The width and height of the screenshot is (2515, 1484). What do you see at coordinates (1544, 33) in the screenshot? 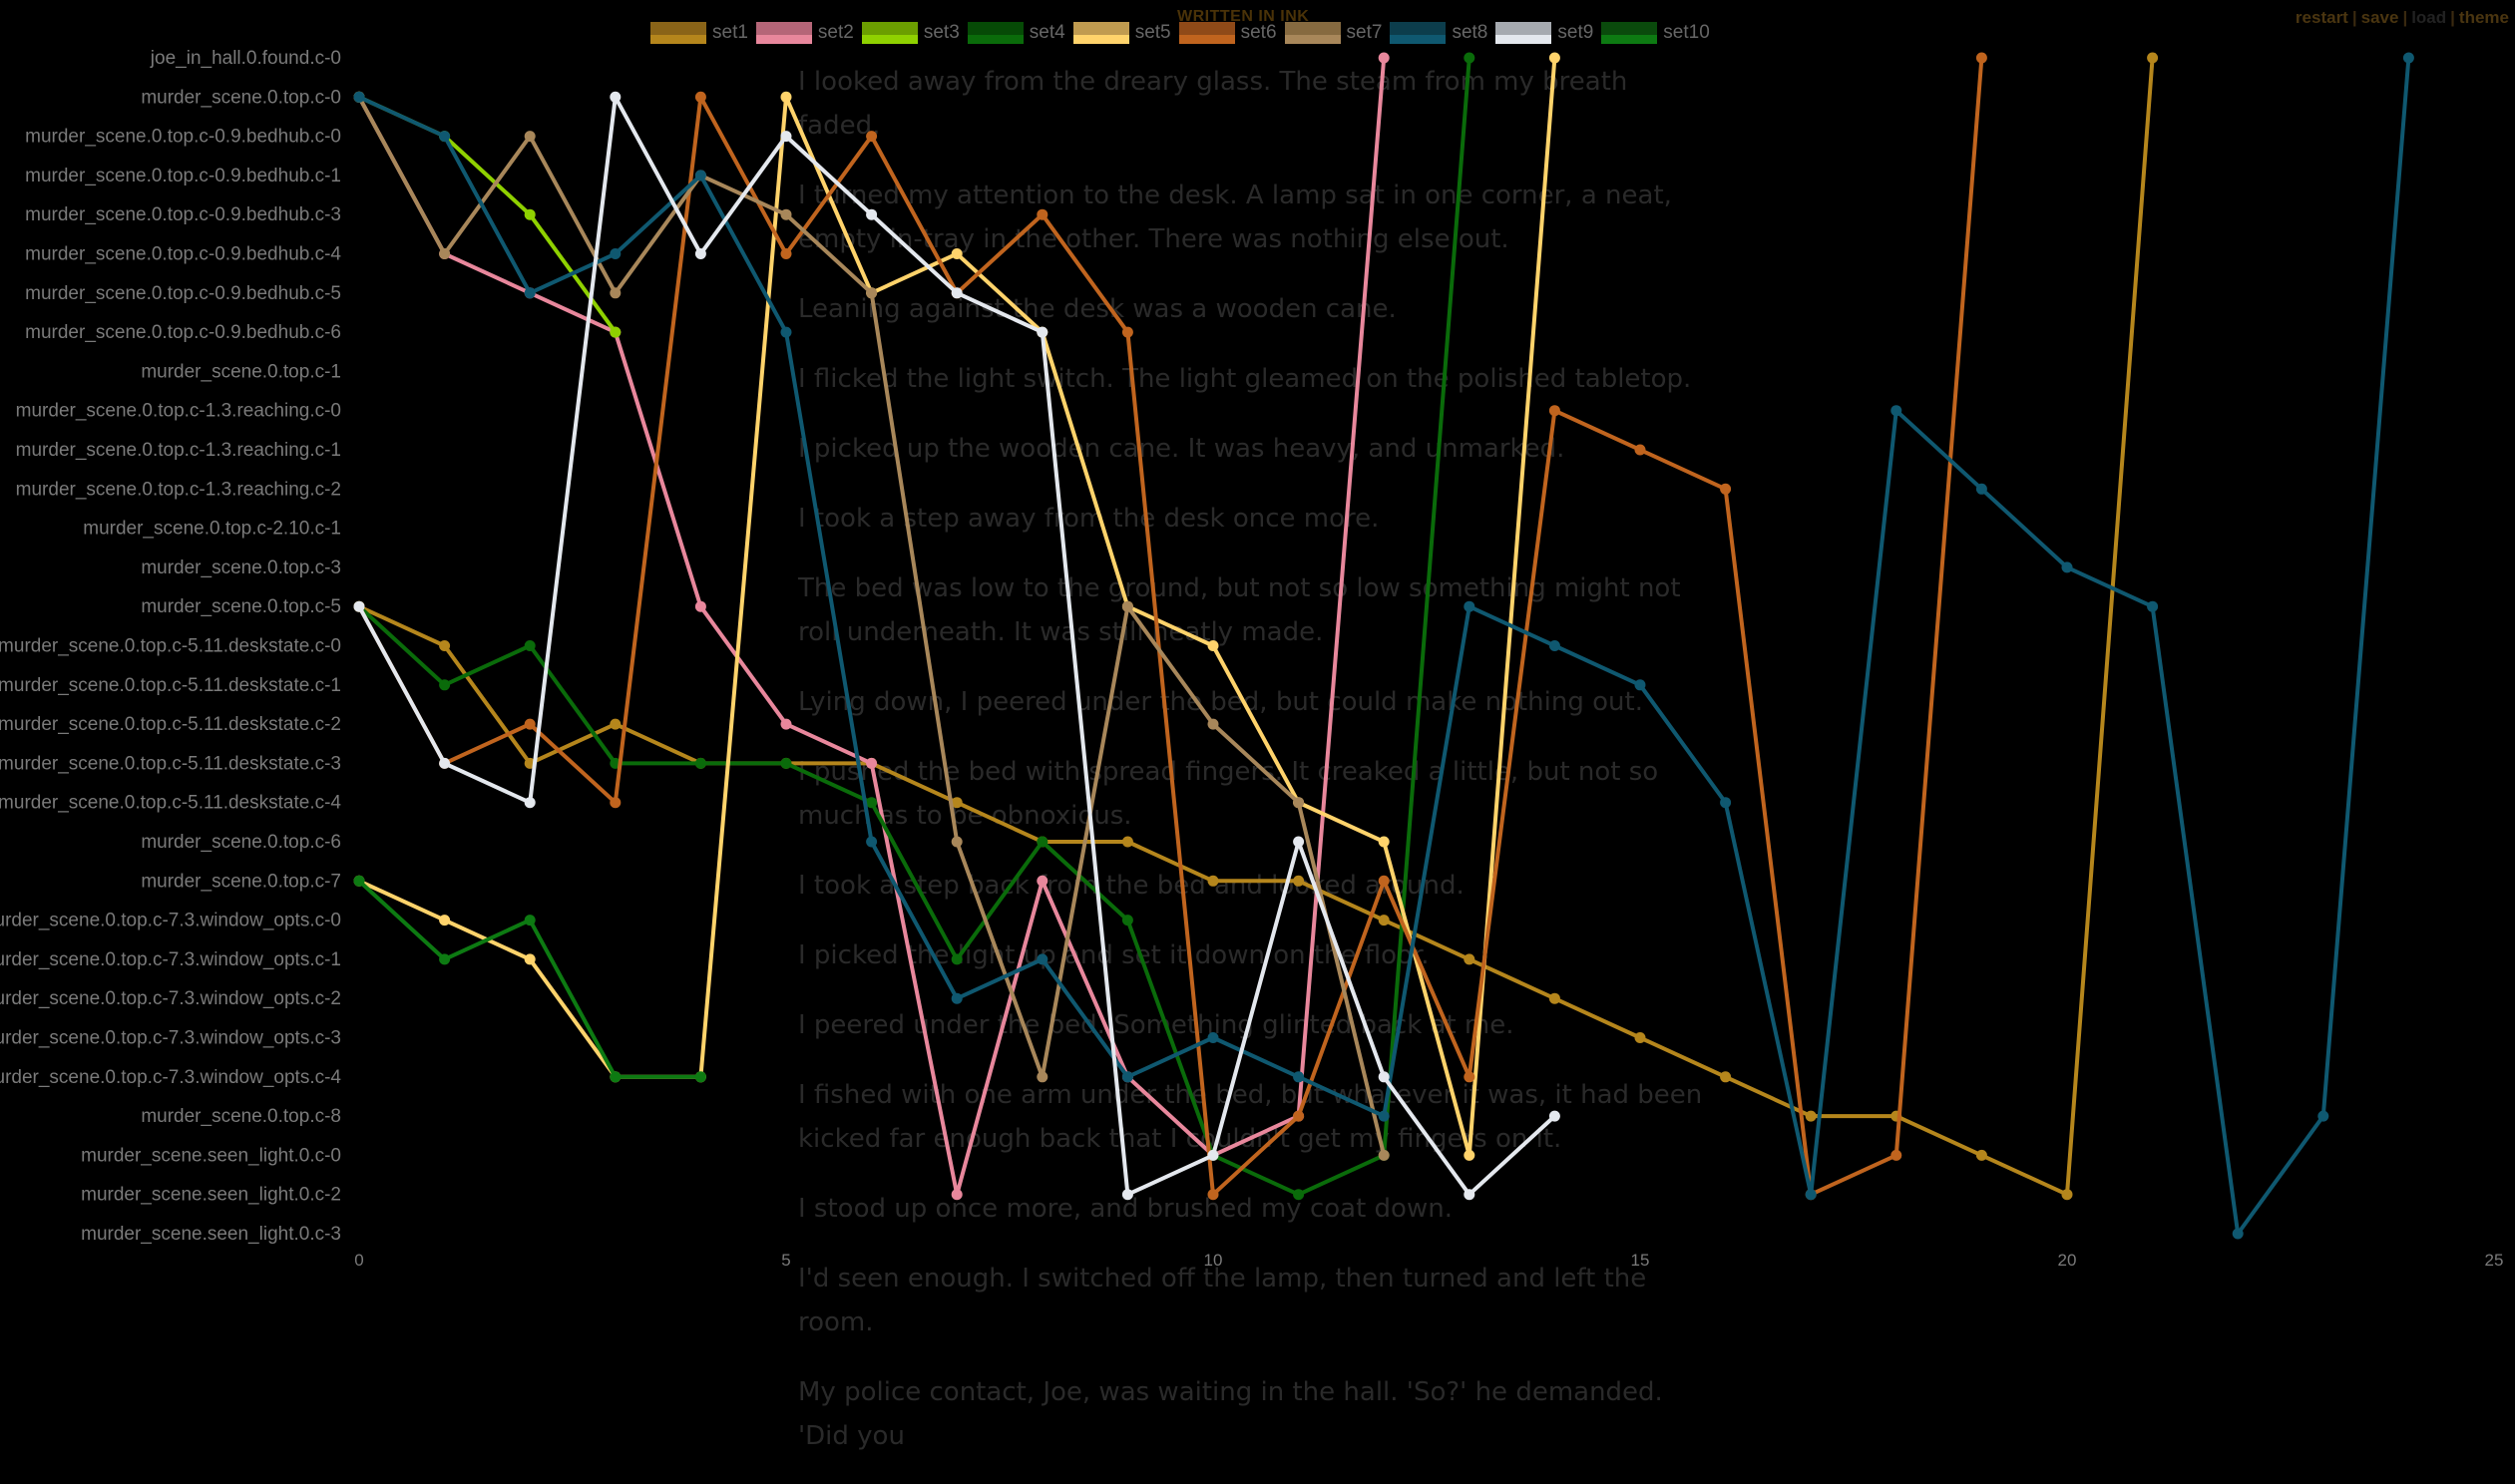
I see `legend-item-set9: set9` at bounding box center [1544, 33].